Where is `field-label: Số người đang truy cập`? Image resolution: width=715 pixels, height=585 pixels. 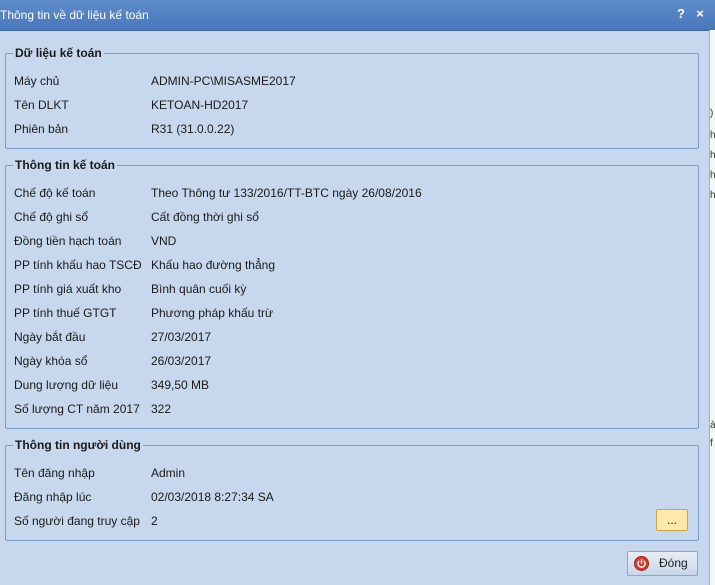
field-label: Số người đang truy cập is located at coordinates (77, 521).